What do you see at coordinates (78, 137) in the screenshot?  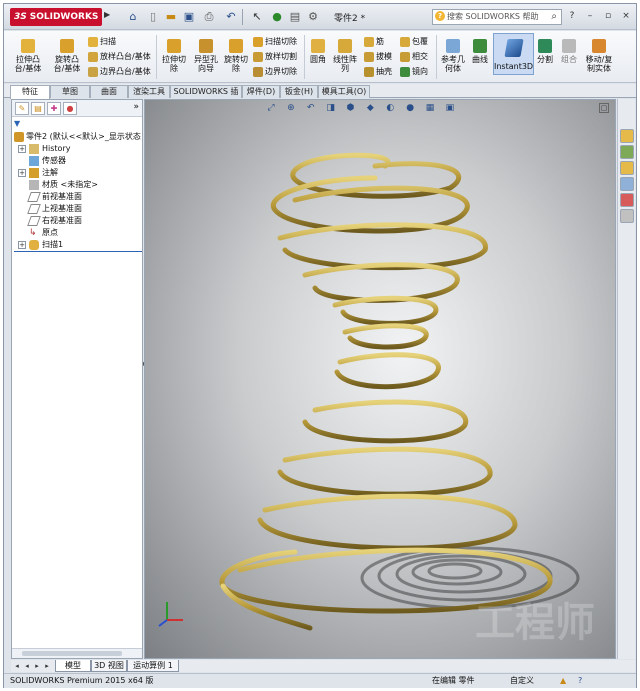 I see `tree-root: 零件2 (默认<<默认>_显示状态` at bounding box center [78, 137].